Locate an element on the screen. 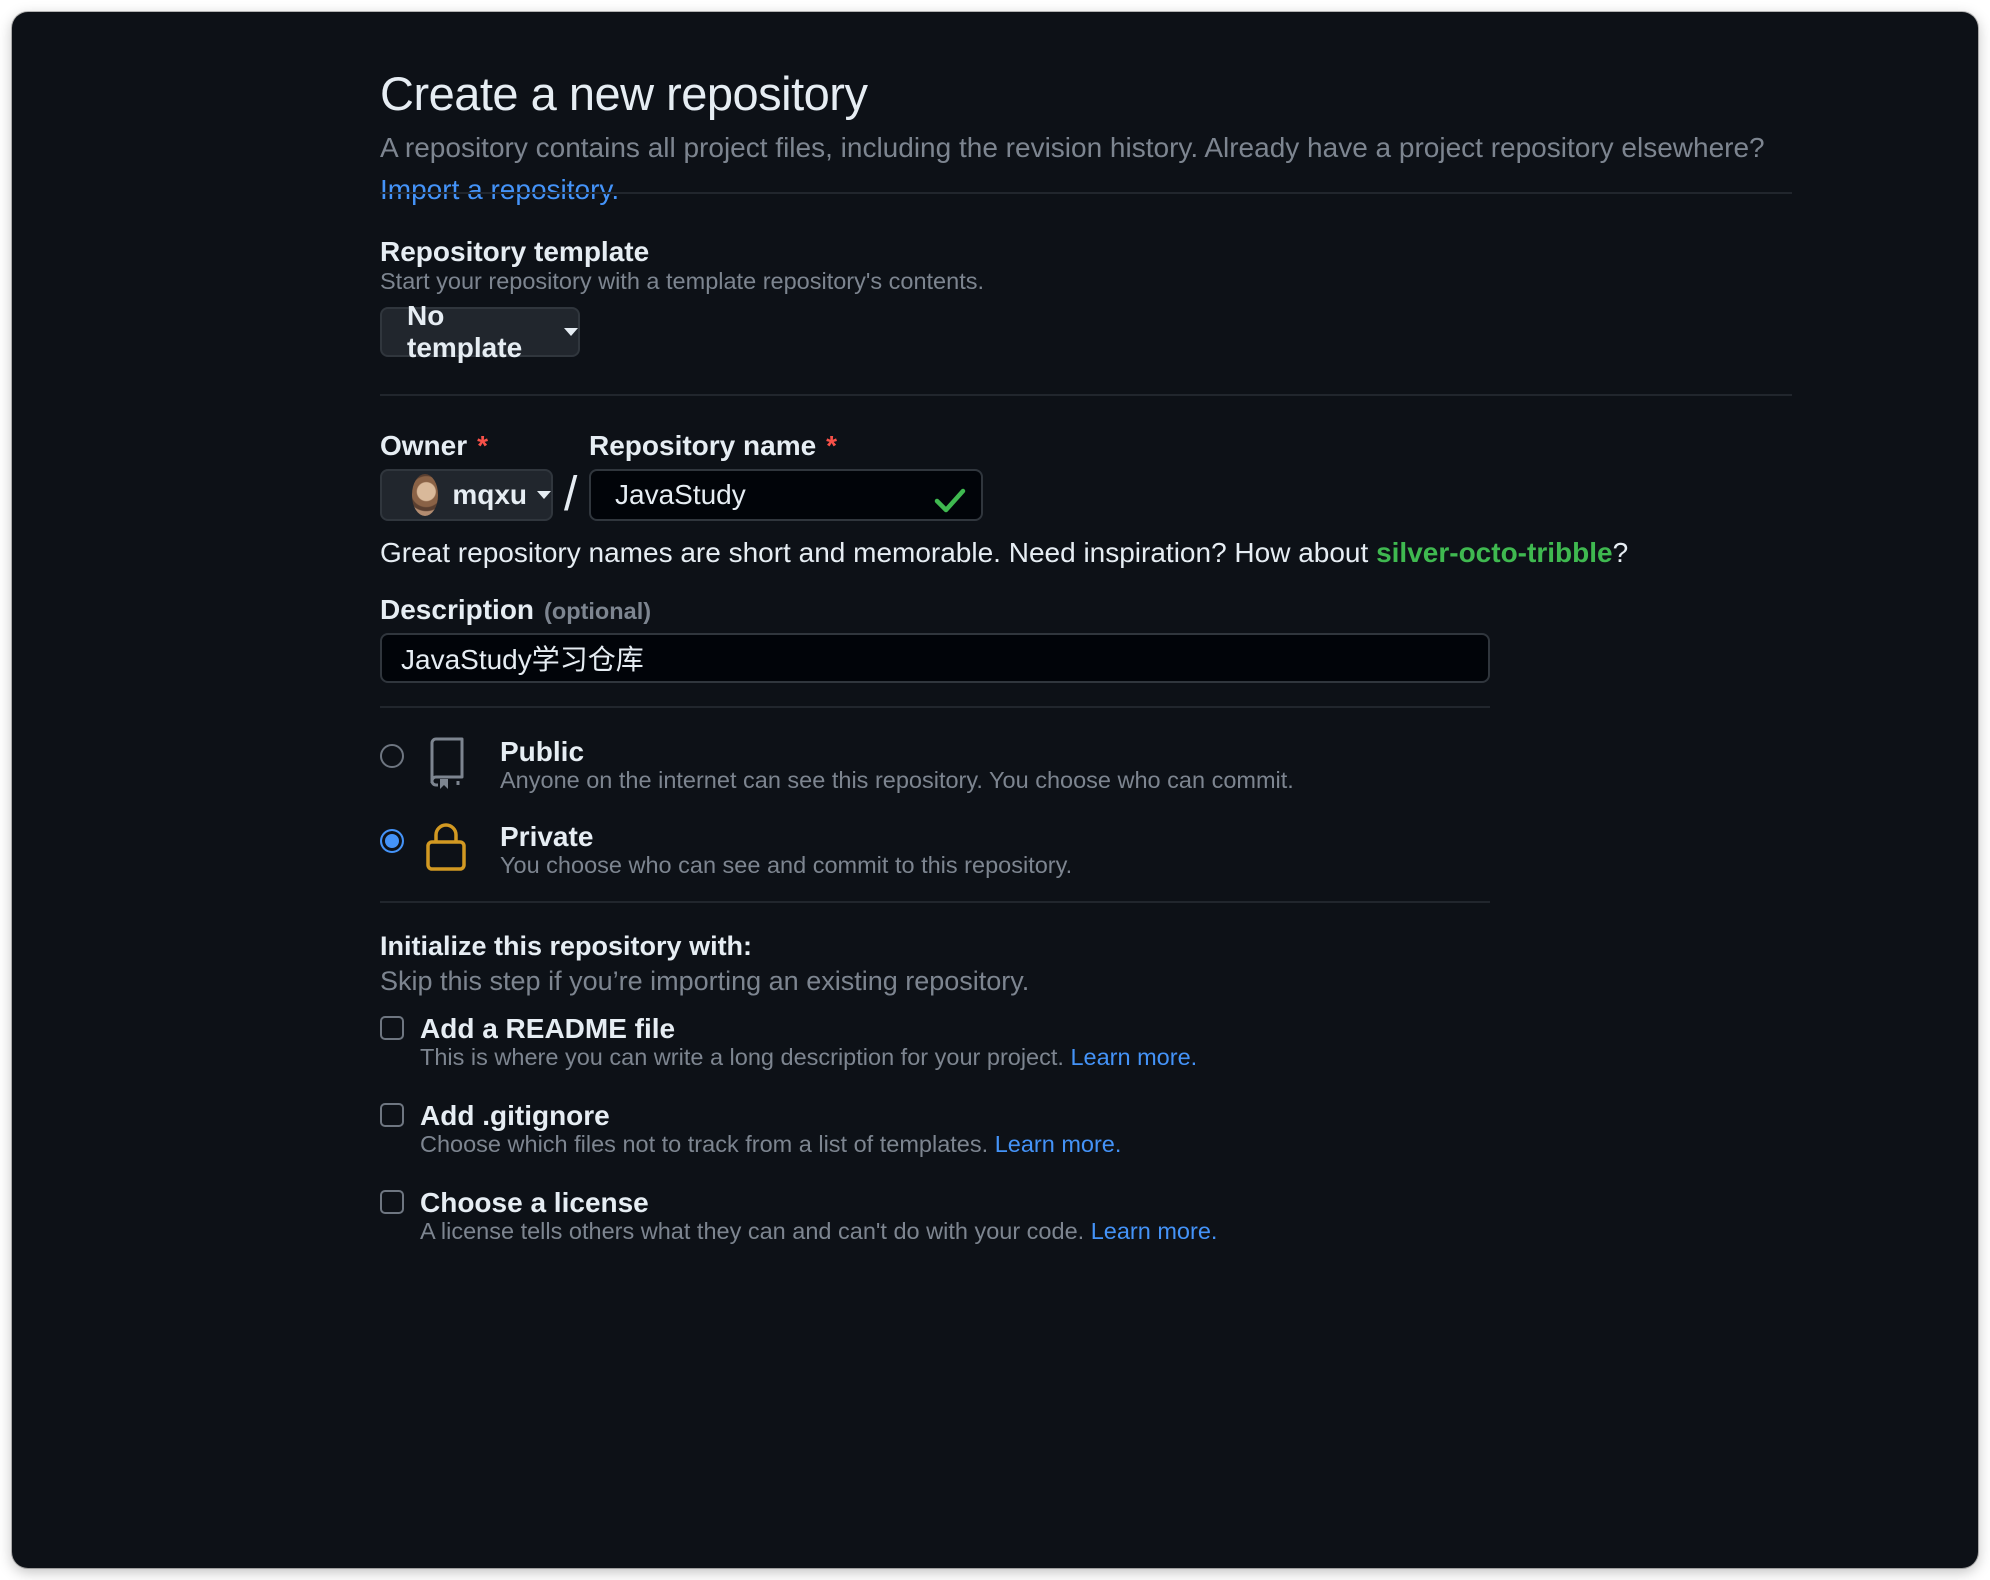 The width and height of the screenshot is (1990, 1580). description-value: JavaStudy学习仓库 is located at coordinates (522, 659).